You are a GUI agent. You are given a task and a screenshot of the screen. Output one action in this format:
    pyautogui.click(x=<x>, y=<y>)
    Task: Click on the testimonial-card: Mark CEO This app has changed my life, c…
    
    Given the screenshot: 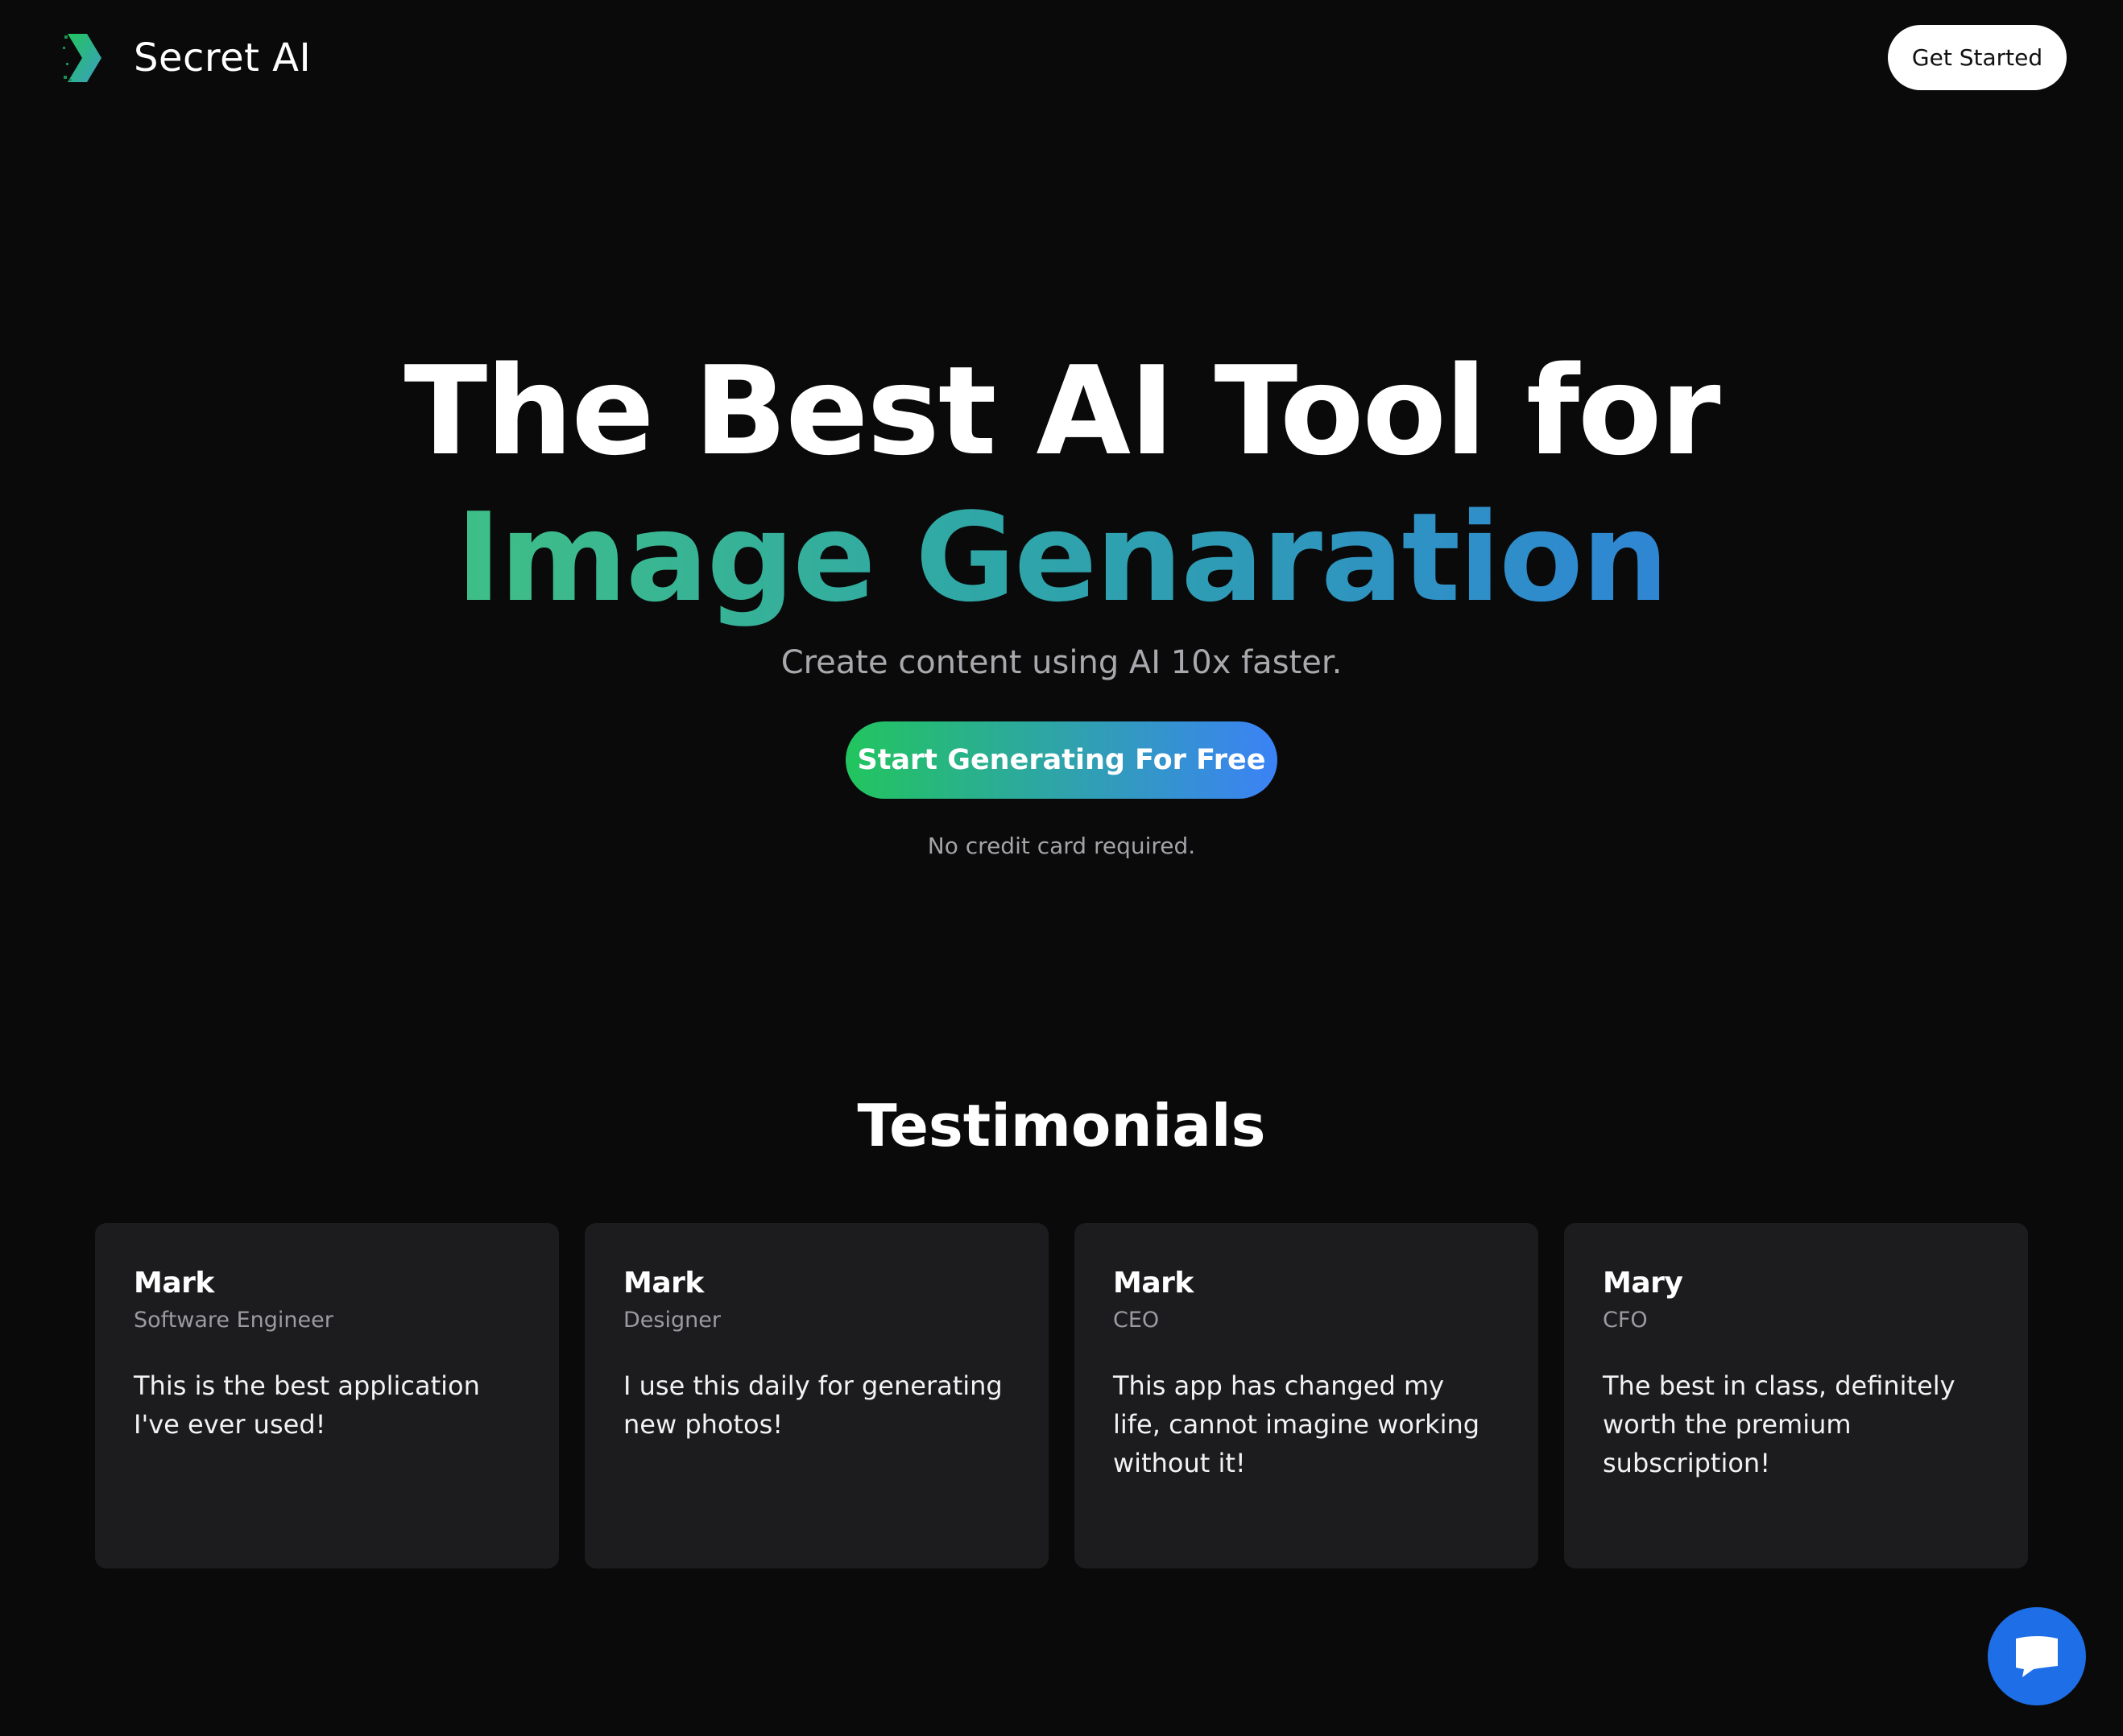 What is the action you would take?
    pyautogui.click(x=1306, y=1396)
    